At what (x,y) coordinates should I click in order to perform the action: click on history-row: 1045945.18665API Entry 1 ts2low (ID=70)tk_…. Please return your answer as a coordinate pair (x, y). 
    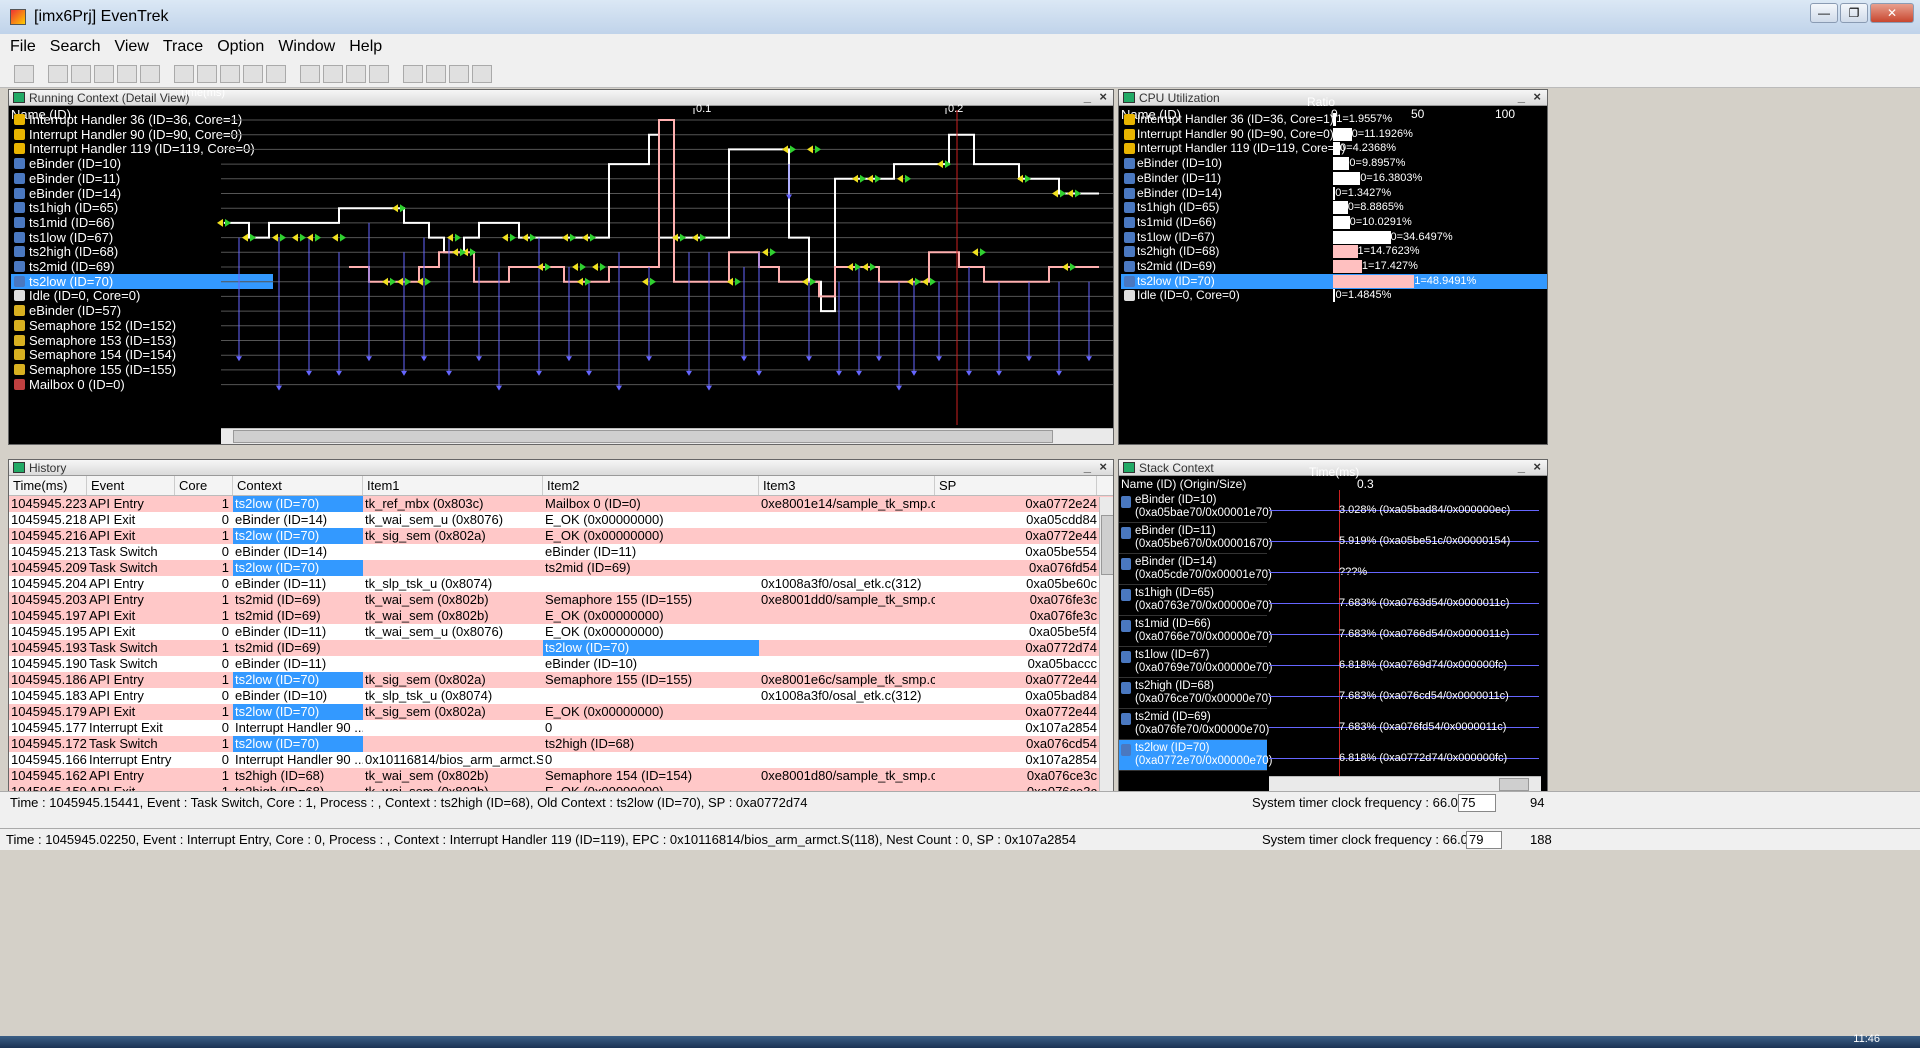
    Looking at the image, I should click on (561, 680).